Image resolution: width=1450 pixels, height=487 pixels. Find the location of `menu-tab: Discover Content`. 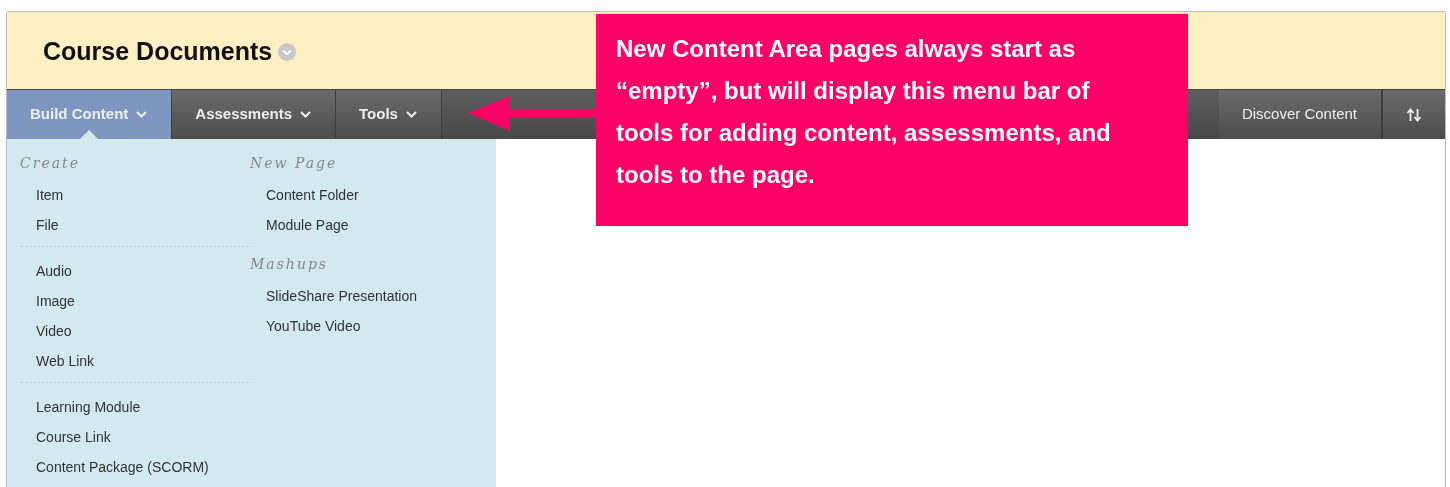

menu-tab: Discover Content is located at coordinates (1300, 114).